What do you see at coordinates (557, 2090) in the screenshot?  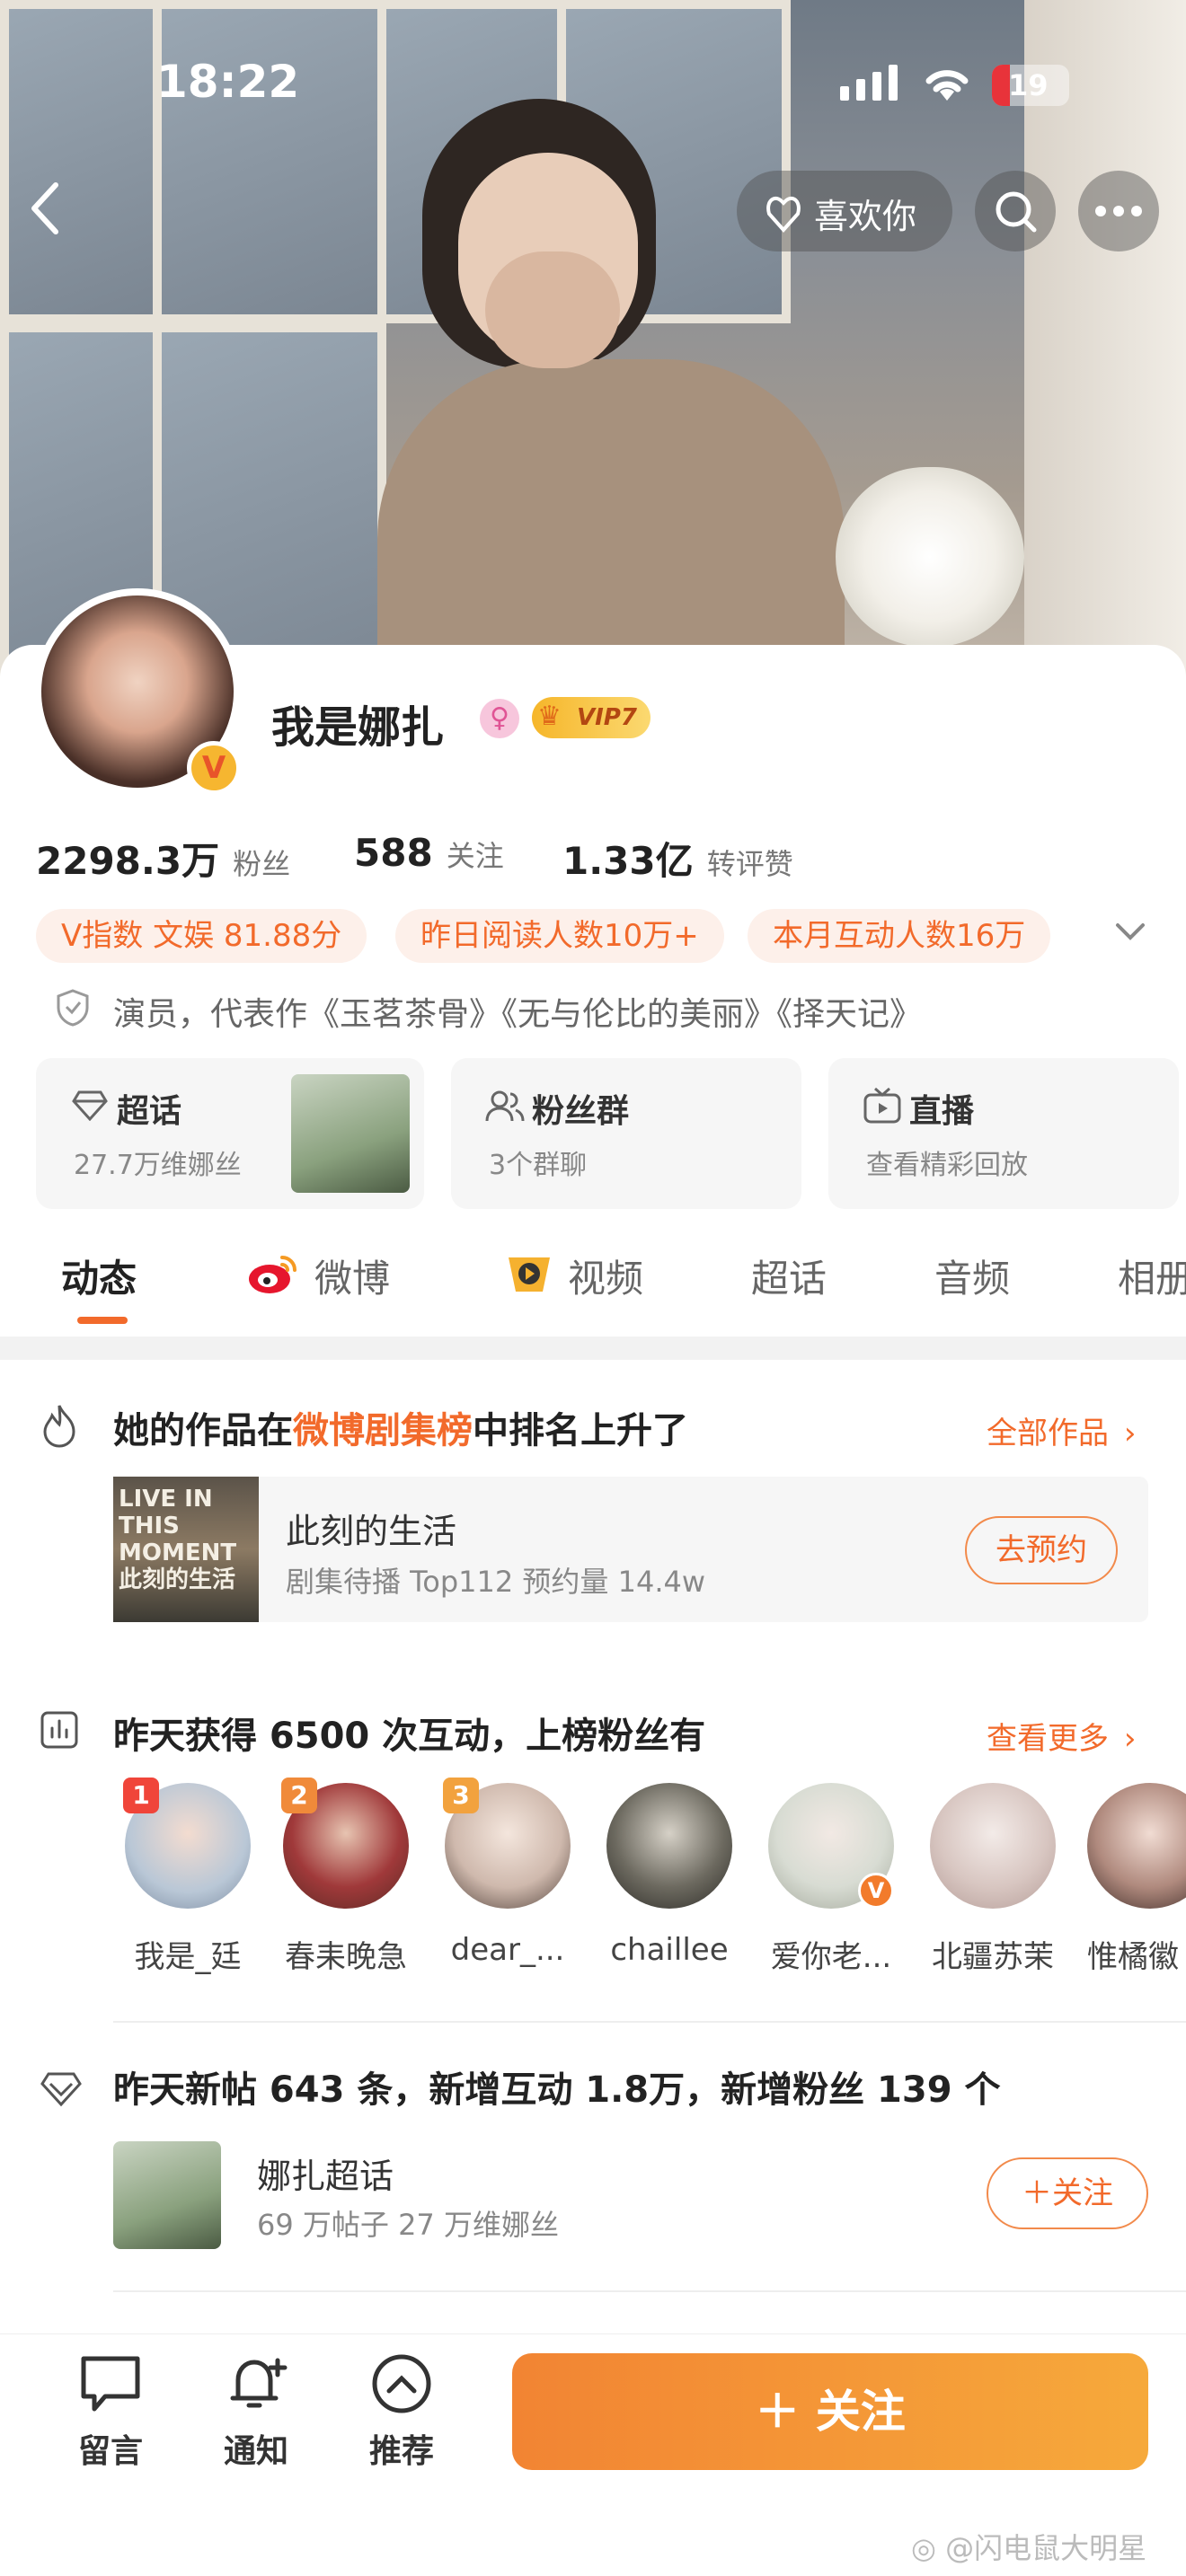 I see `supertopic-section-title: 昨天新帖 643 条，新增互动 1.8万，新增粉丝 139 个` at bounding box center [557, 2090].